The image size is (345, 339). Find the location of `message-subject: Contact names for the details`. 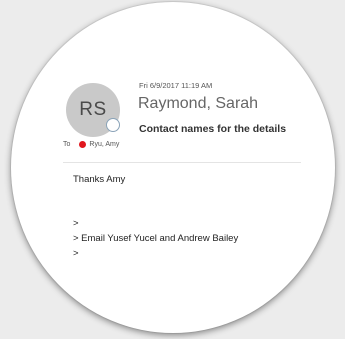

message-subject: Contact names for the details is located at coordinates (213, 129).